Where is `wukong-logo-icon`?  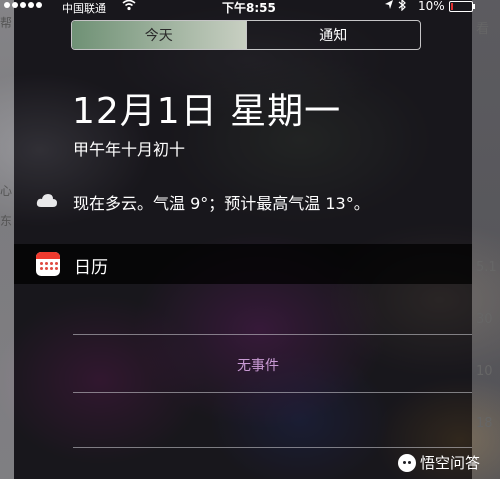
wukong-logo-icon is located at coordinates (407, 462).